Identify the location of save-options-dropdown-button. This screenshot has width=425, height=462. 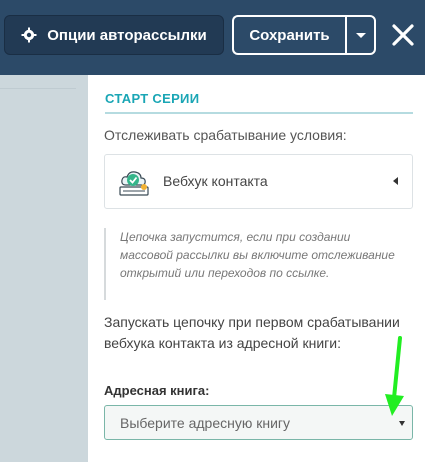
(360, 35).